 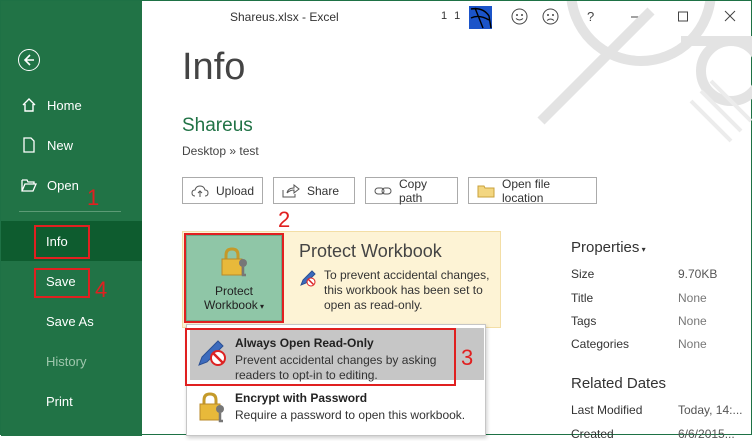 I want to click on home-icon, so click(x=29, y=105).